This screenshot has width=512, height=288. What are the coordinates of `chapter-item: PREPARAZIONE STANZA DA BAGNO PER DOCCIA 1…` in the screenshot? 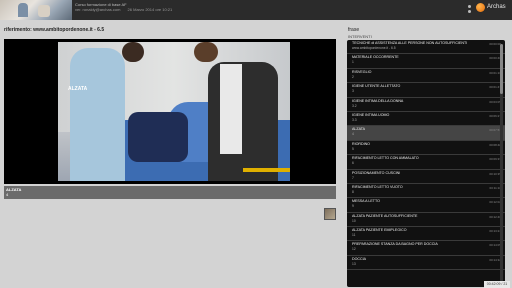 It's located at (426, 248).